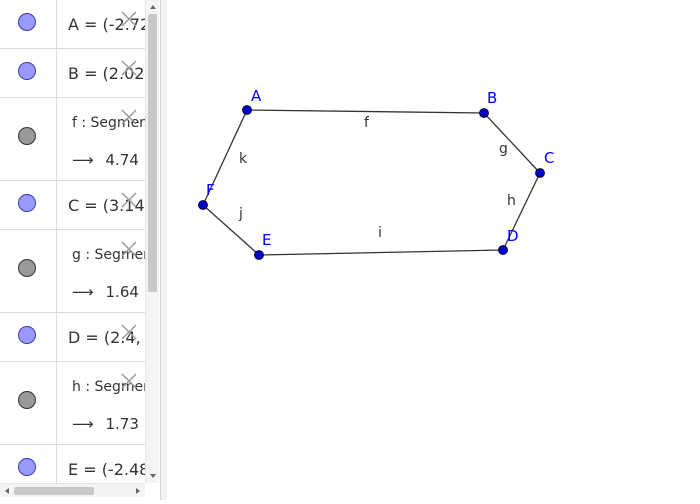  Describe the element at coordinates (111, 255) in the screenshot. I see `definition-g: g : Segmen` at that location.